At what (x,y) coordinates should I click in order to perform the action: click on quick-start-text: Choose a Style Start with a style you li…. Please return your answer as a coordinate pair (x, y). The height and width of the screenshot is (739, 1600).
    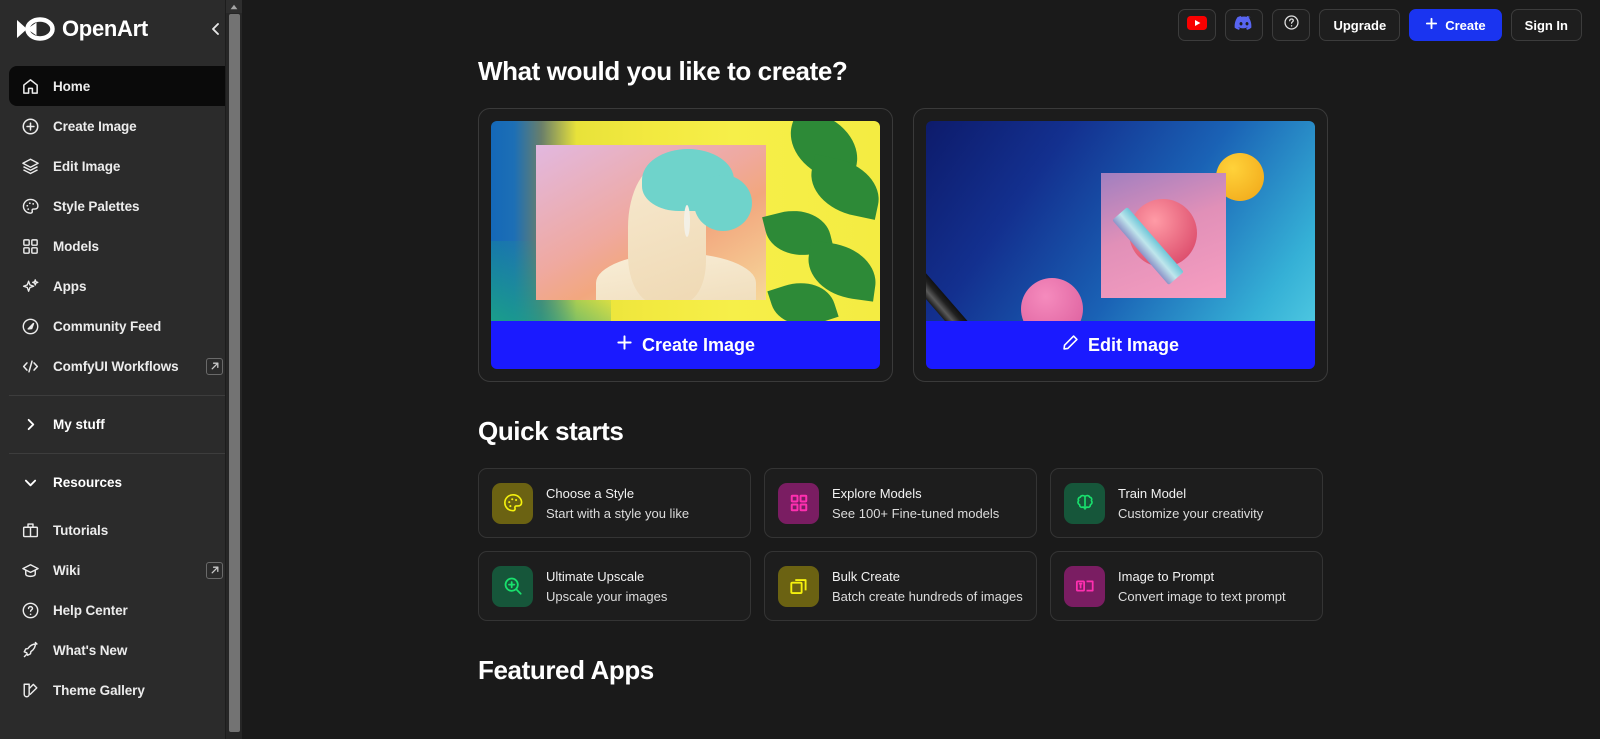
    Looking at the image, I should click on (617, 503).